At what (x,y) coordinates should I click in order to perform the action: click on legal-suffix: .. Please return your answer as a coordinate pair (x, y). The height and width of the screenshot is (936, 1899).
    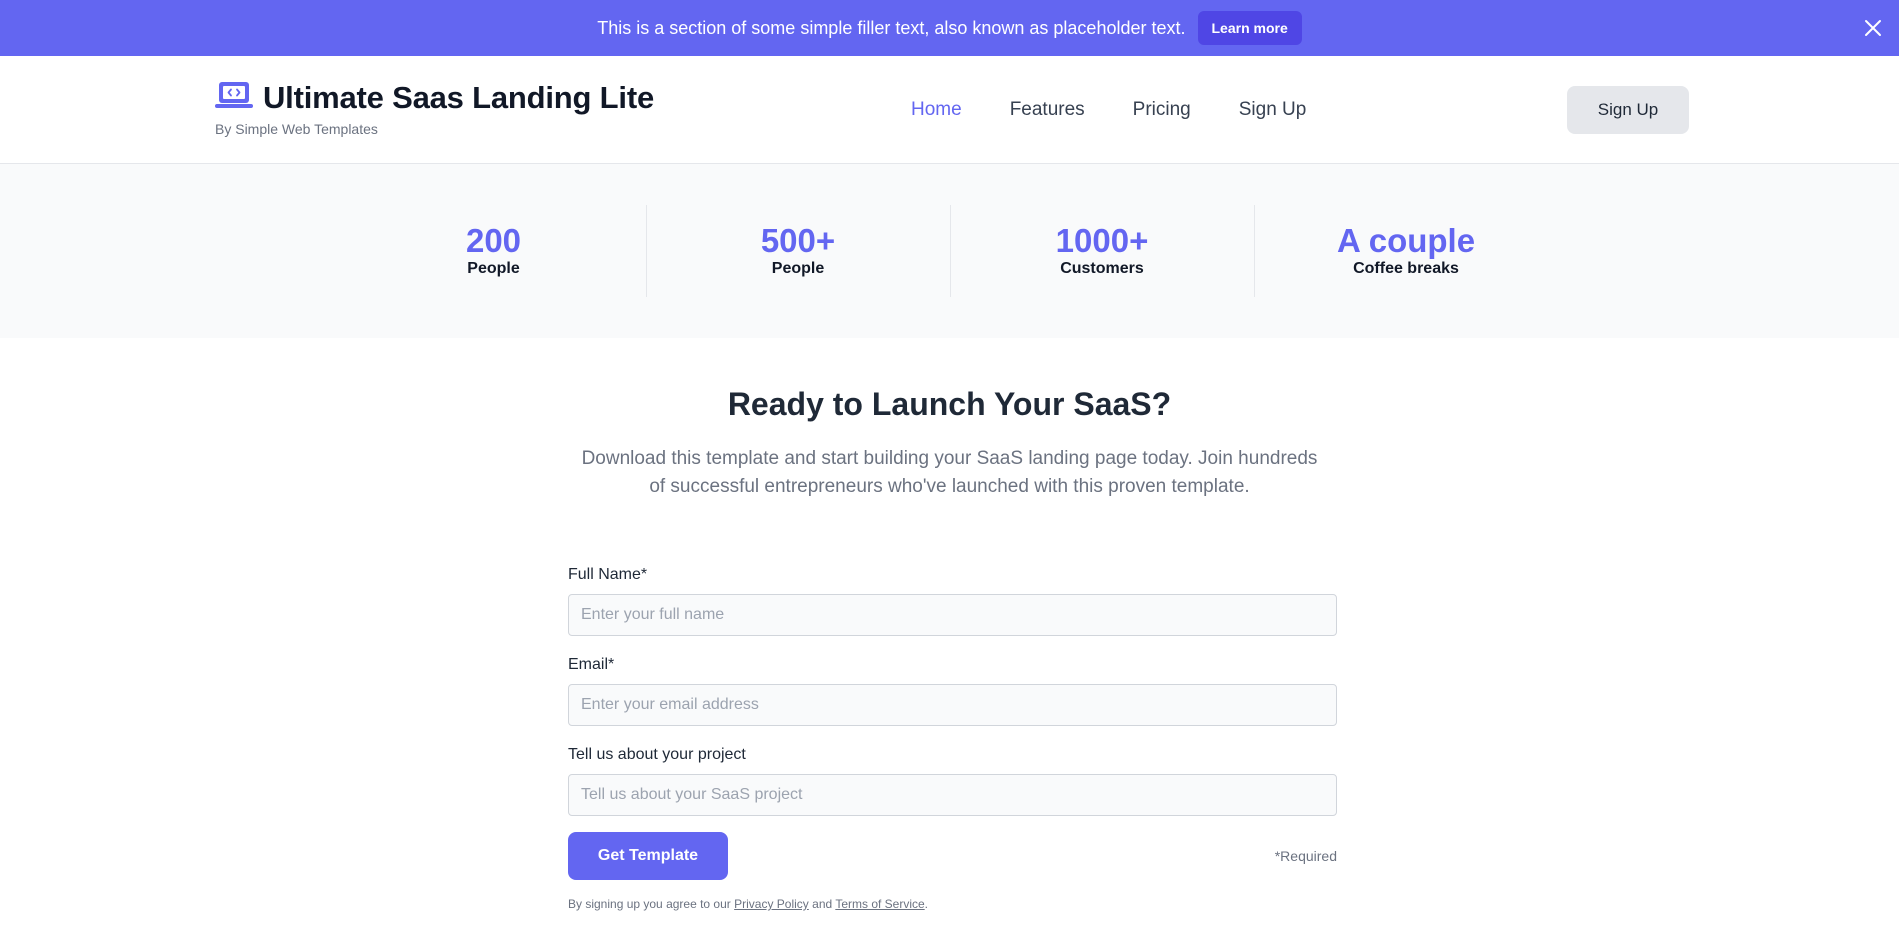
    Looking at the image, I should click on (926, 904).